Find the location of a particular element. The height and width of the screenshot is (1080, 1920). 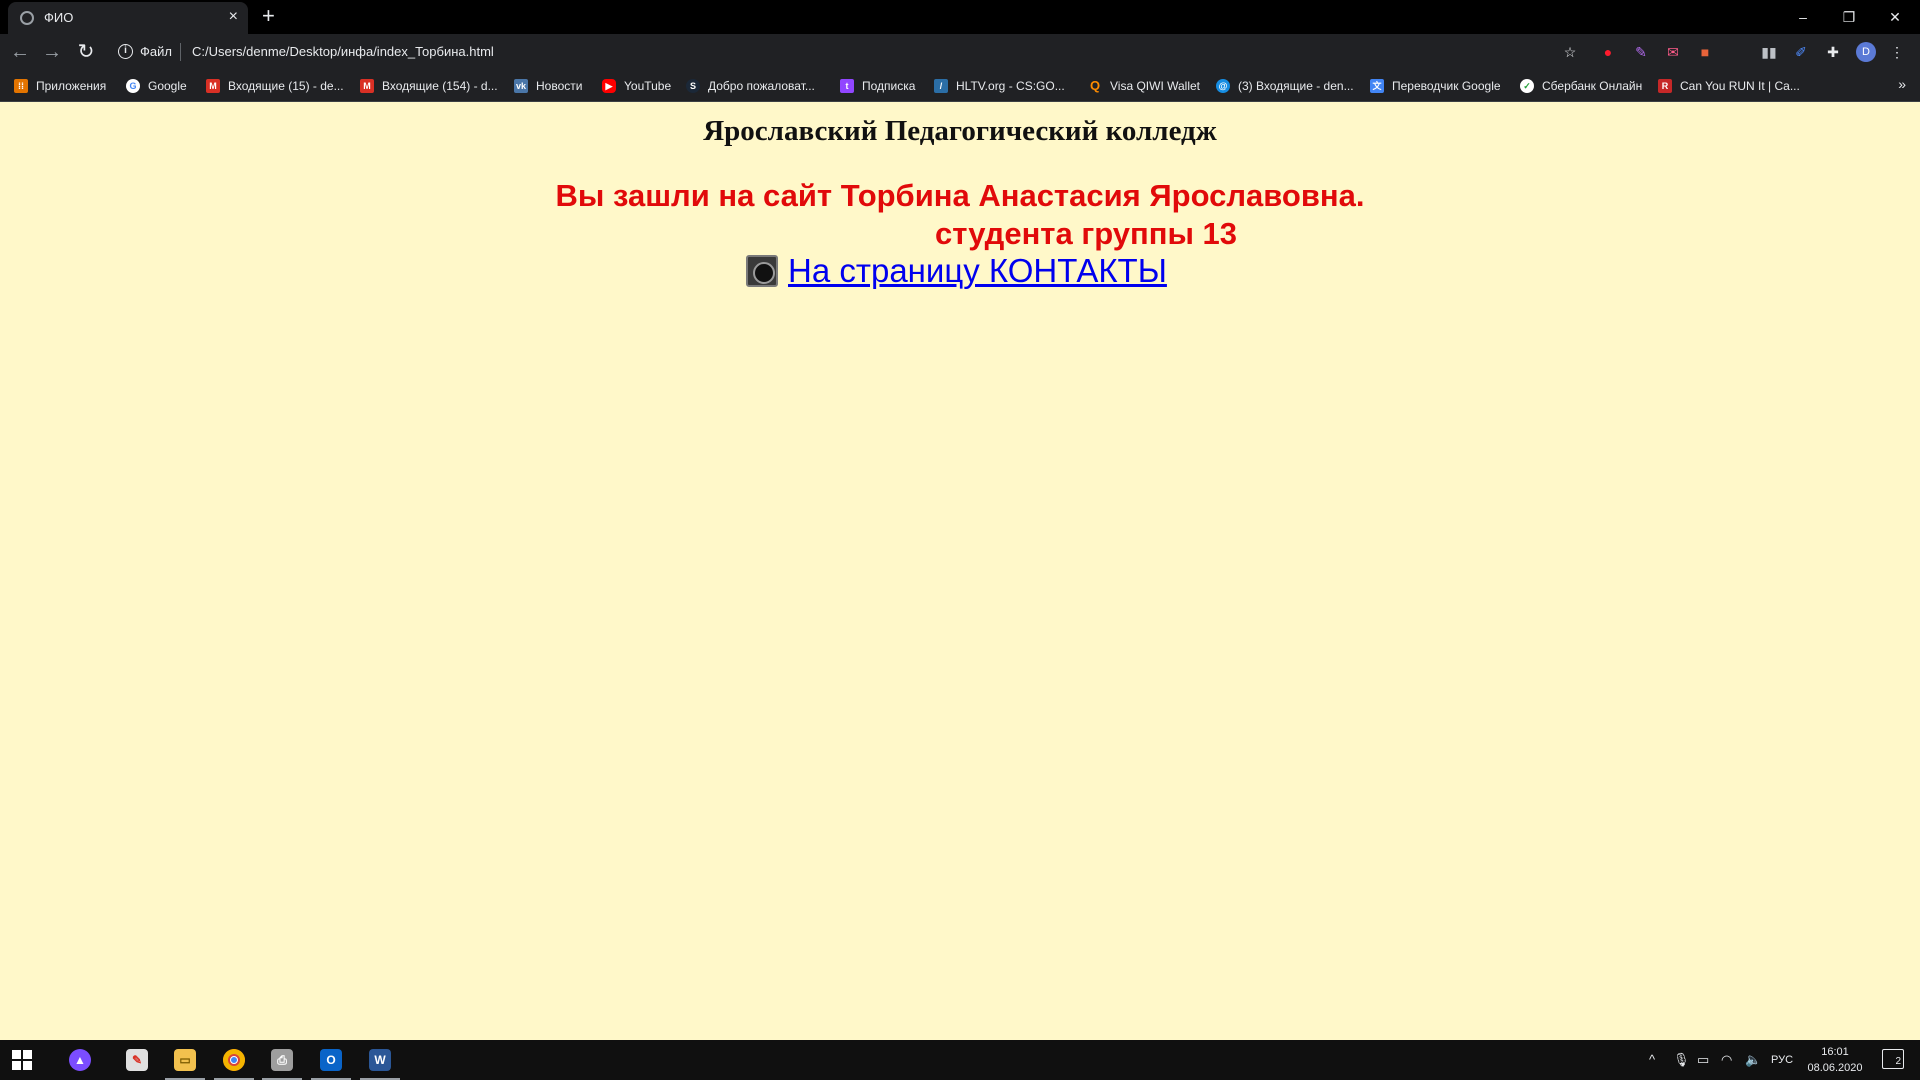

battery-icon: ▭ is located at coordinates (1703, 1060).